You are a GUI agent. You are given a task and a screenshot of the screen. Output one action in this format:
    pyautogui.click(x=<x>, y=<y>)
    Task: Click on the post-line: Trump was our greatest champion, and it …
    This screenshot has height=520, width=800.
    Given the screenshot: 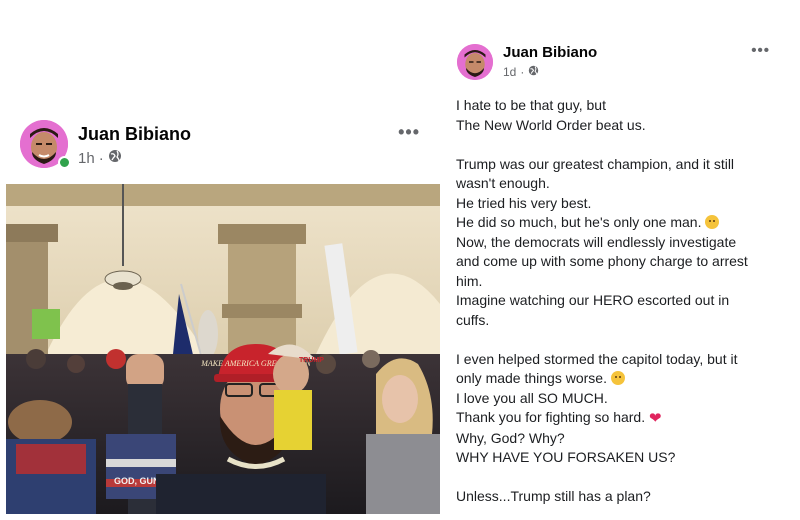 What is the action you would take?
    pyautogui.click(x=595, y=163)
    